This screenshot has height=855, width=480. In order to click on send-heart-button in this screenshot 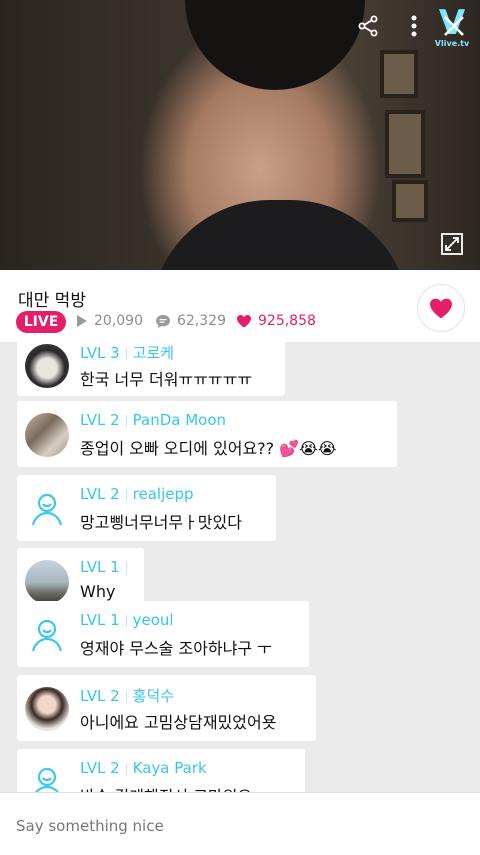, I will do `click(441, 308)`.